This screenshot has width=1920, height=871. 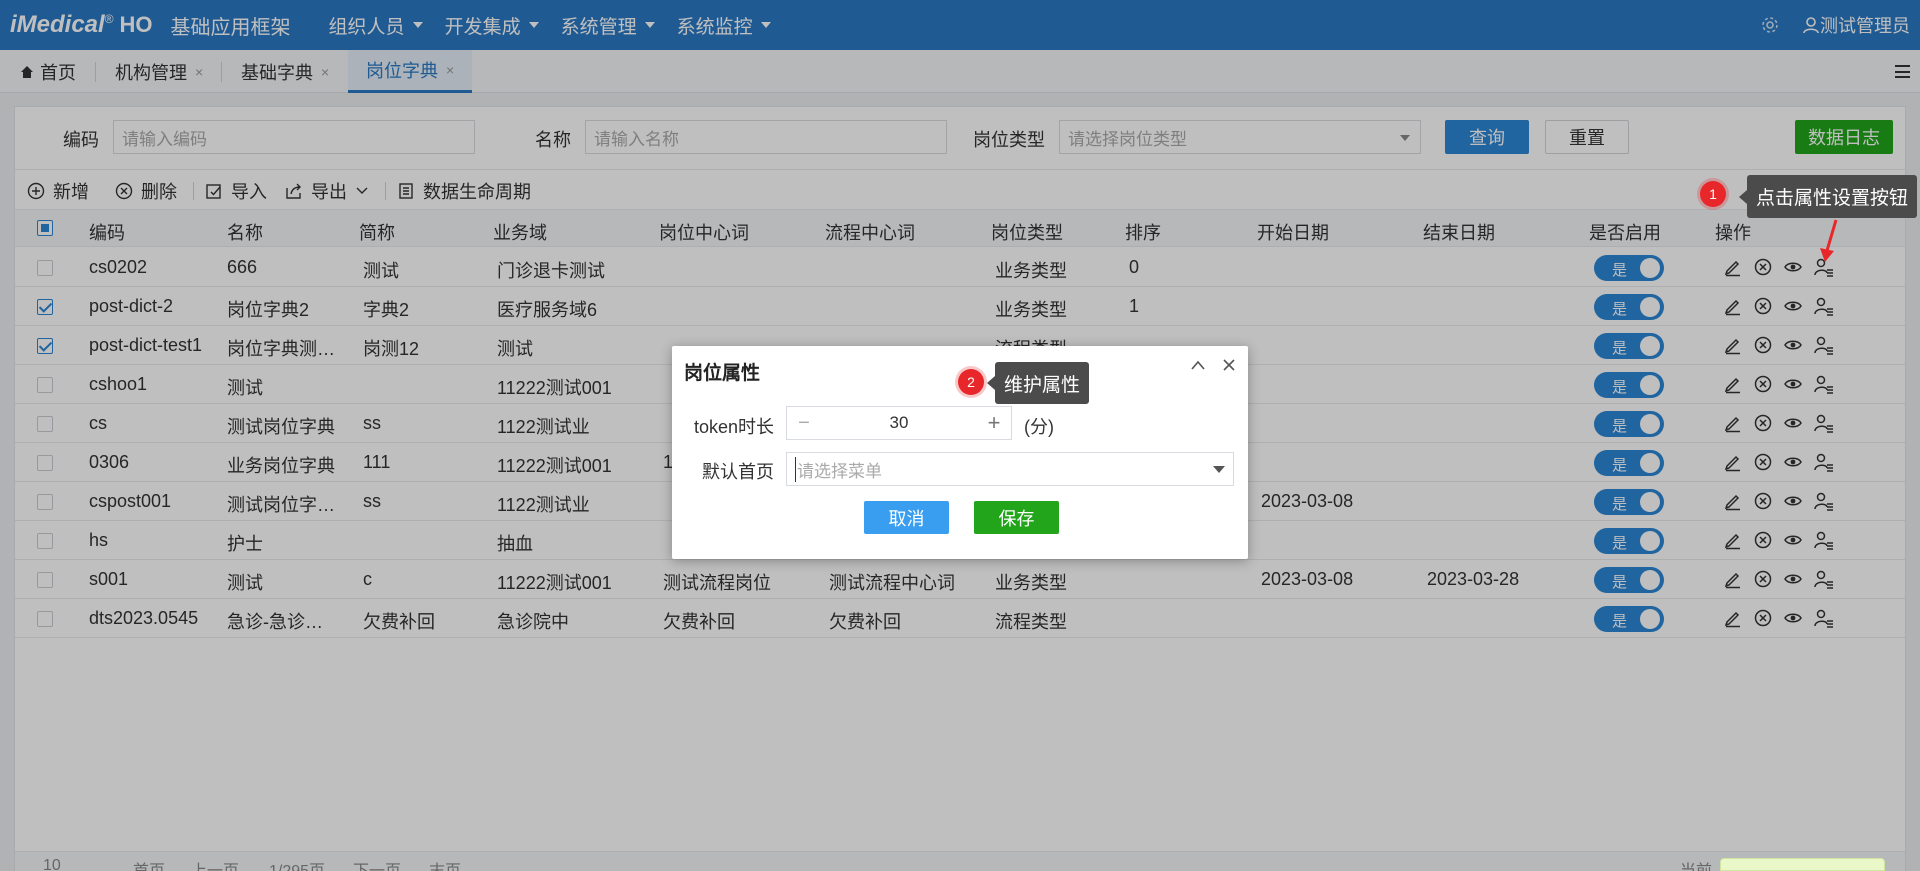 What do you see at coordinates (1229, 365) in the screenshot?
I see `close-icon` at bounding box center [1229, 365].